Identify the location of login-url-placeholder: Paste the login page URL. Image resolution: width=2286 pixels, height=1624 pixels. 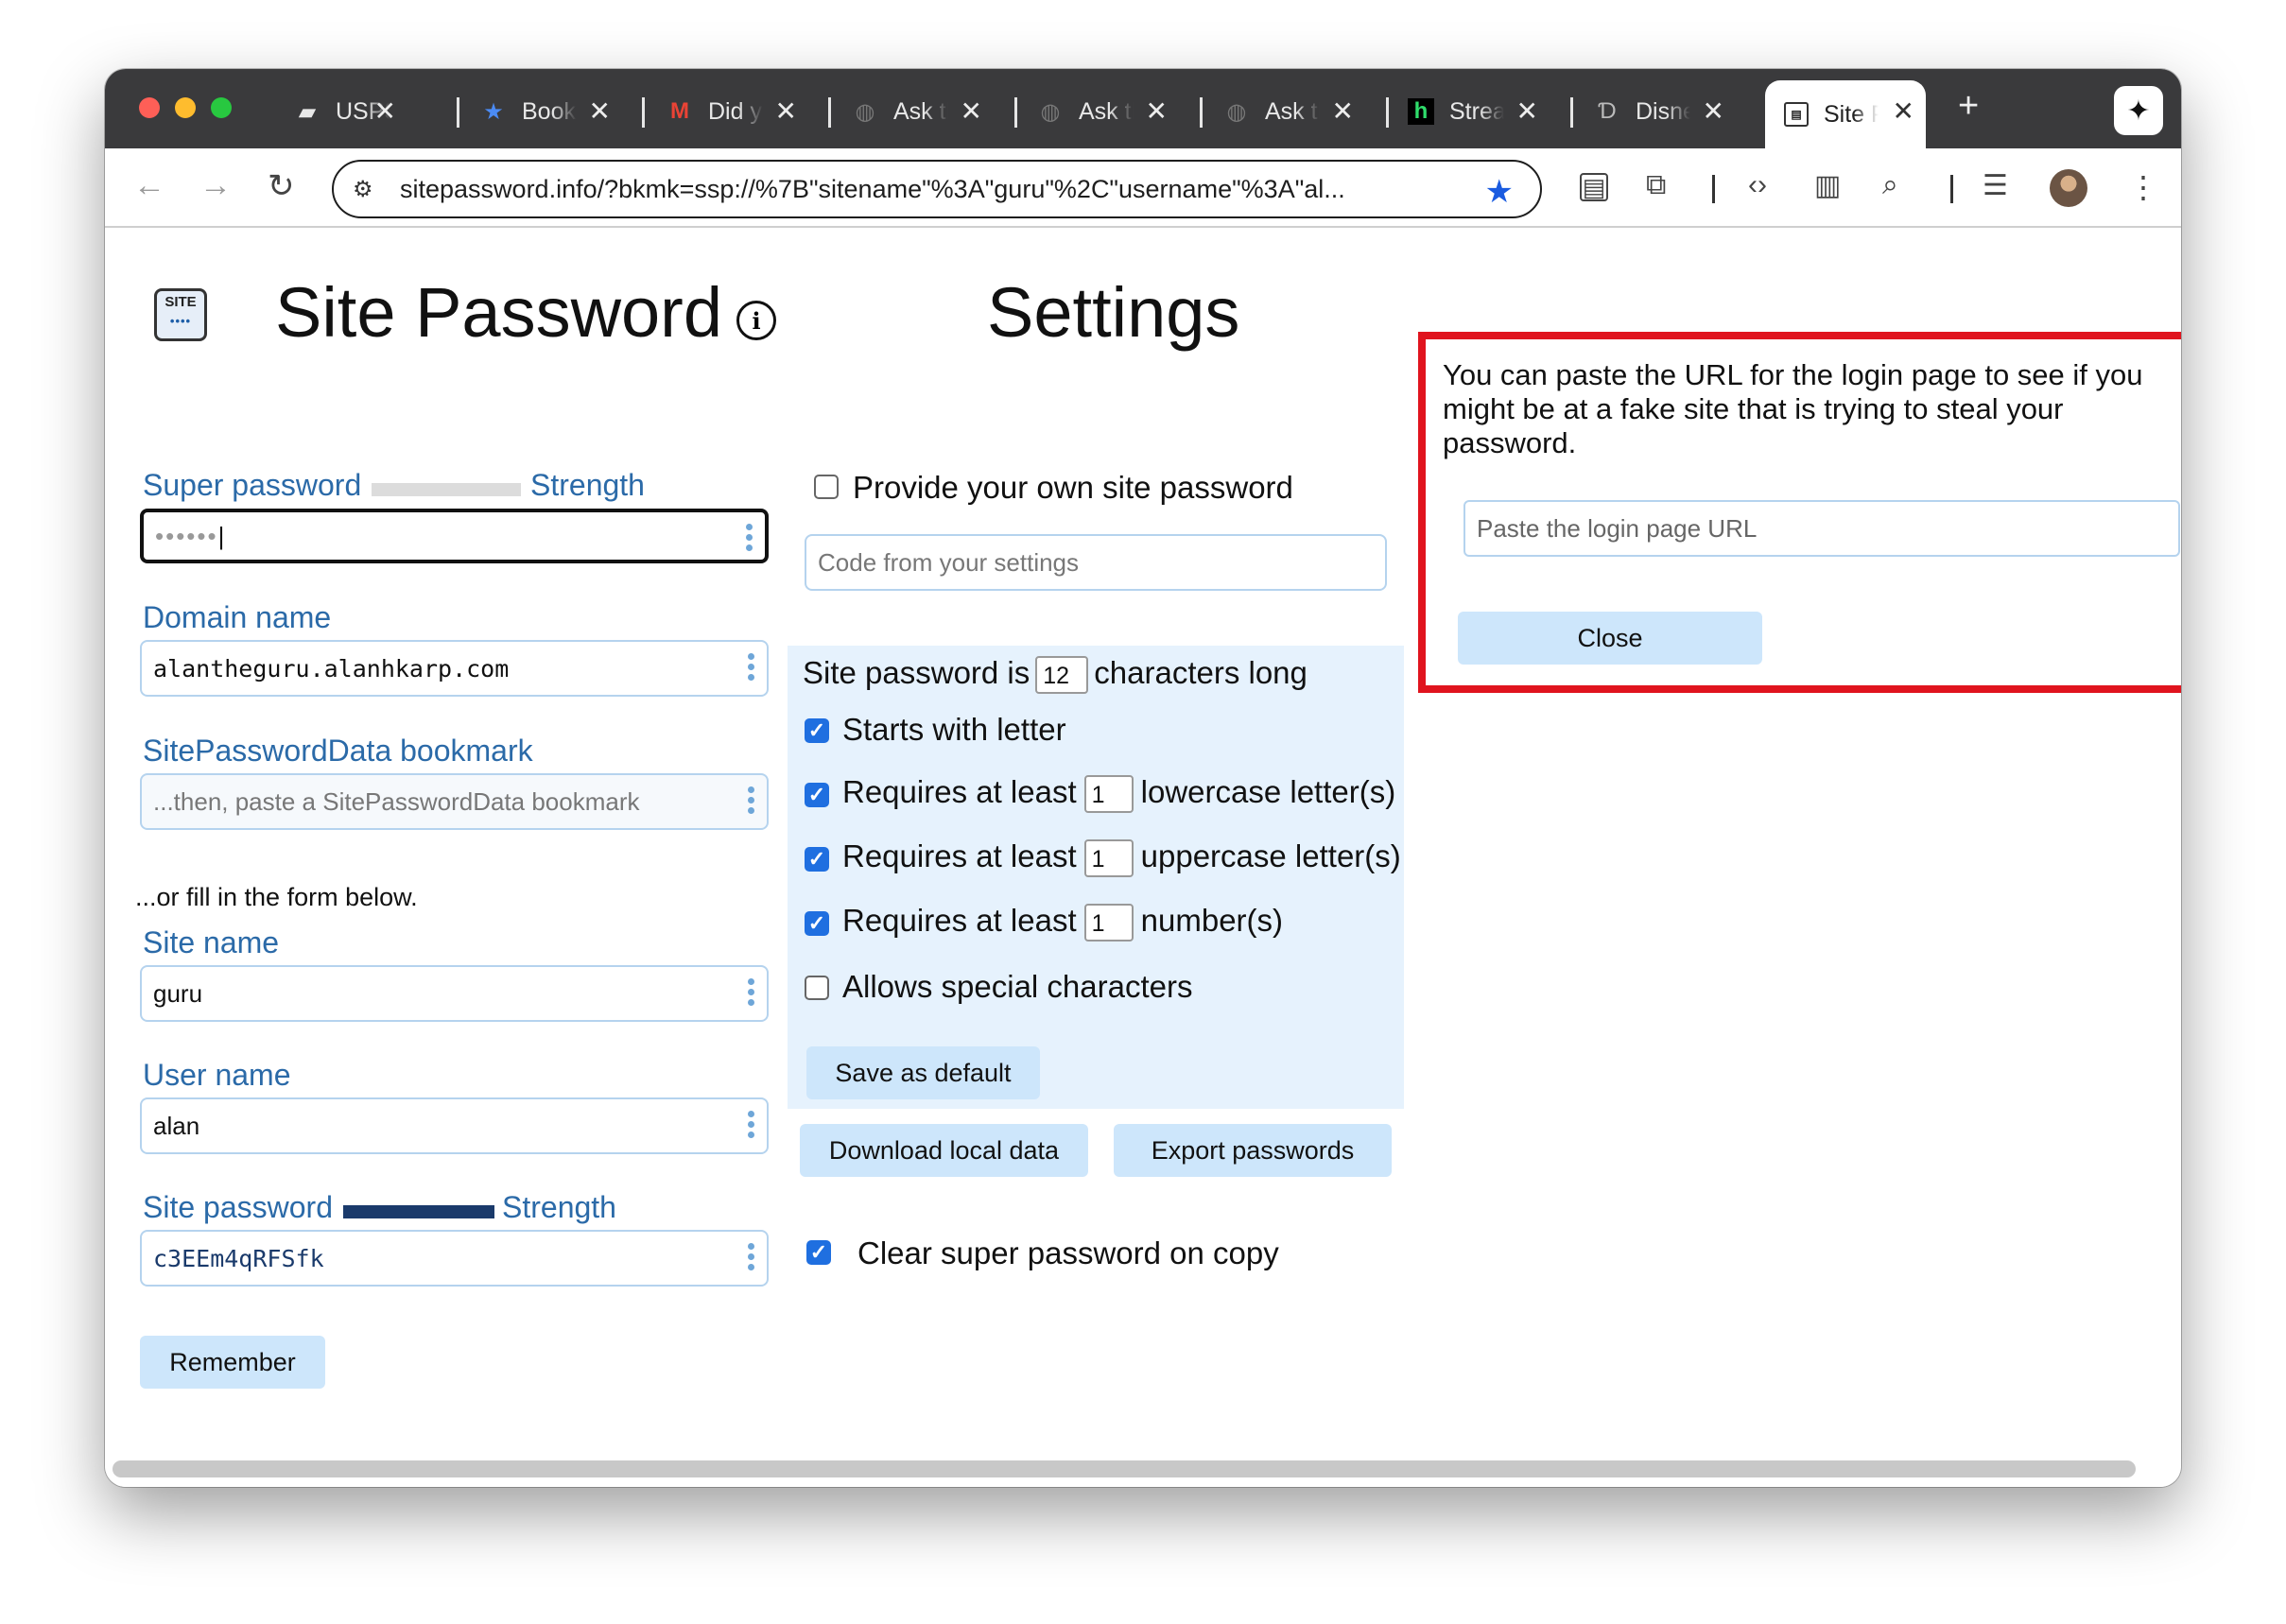
(1617, 528).